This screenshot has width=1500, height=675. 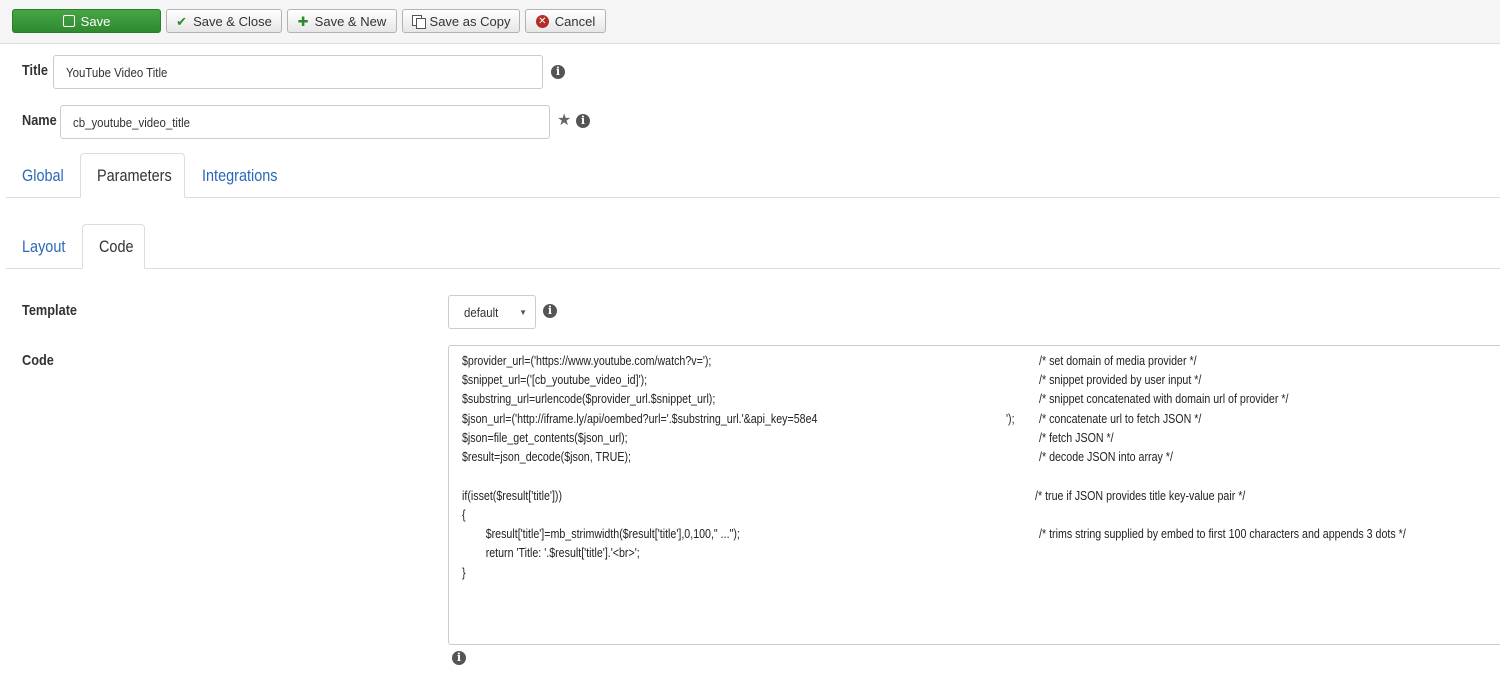 What do you see at coordinates (542, 21) in the screenshot?
I see `cancel-icon: ✕` at bounding box center [542, 21].